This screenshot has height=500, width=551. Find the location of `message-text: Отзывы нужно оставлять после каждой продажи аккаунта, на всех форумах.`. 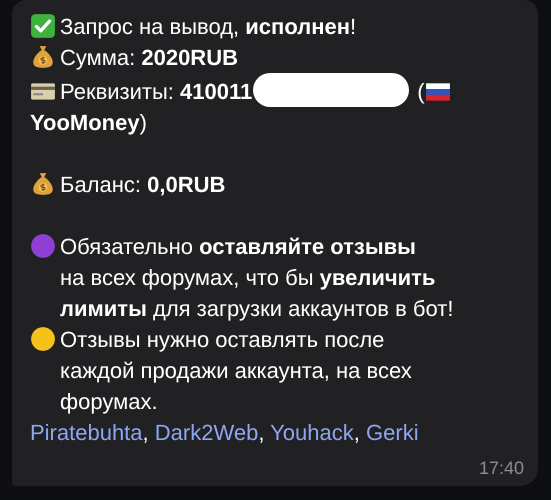

message-text: Отзывы нужно оставлять после каждой продажи аккаунта, на всех форумах. is located at coordinates (236, 371).